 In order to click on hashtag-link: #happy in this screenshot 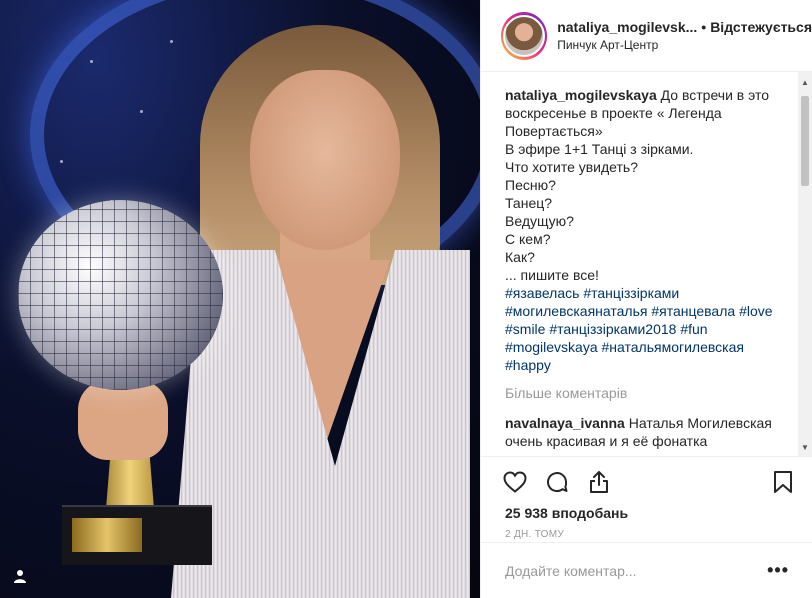, I will do `click(528, 365)`.